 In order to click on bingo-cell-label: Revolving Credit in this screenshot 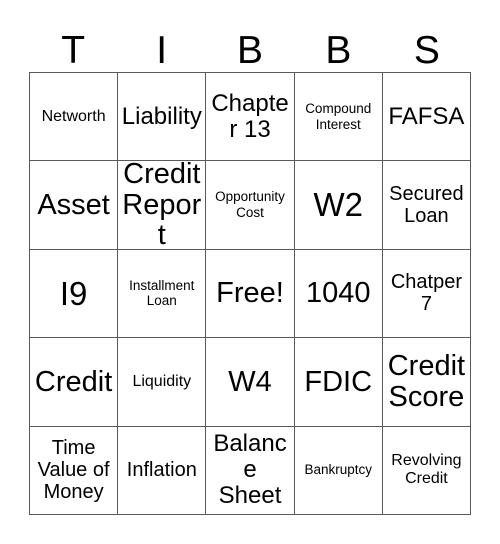, I will do `click(426, 470)`.